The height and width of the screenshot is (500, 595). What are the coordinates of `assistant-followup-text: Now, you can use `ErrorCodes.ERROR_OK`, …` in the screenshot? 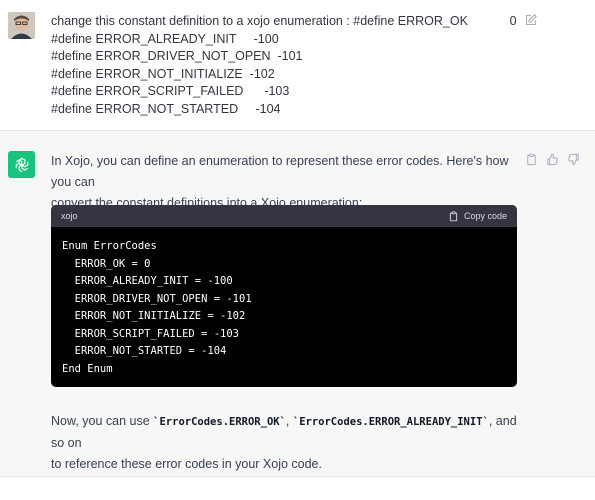 It's located at (291, 443).